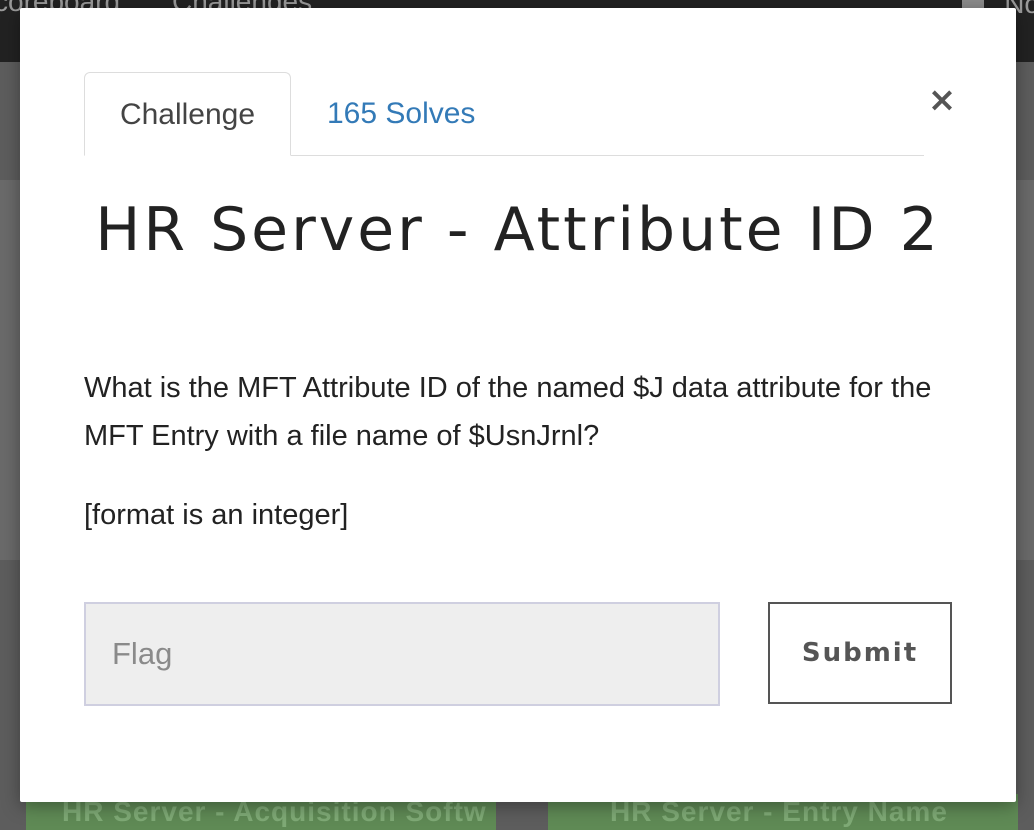  What do you see at coordinates (216, 515) in the screenshot?
I see `challenge-format-note: [format is an integer]` at bounding box center [216, 515].